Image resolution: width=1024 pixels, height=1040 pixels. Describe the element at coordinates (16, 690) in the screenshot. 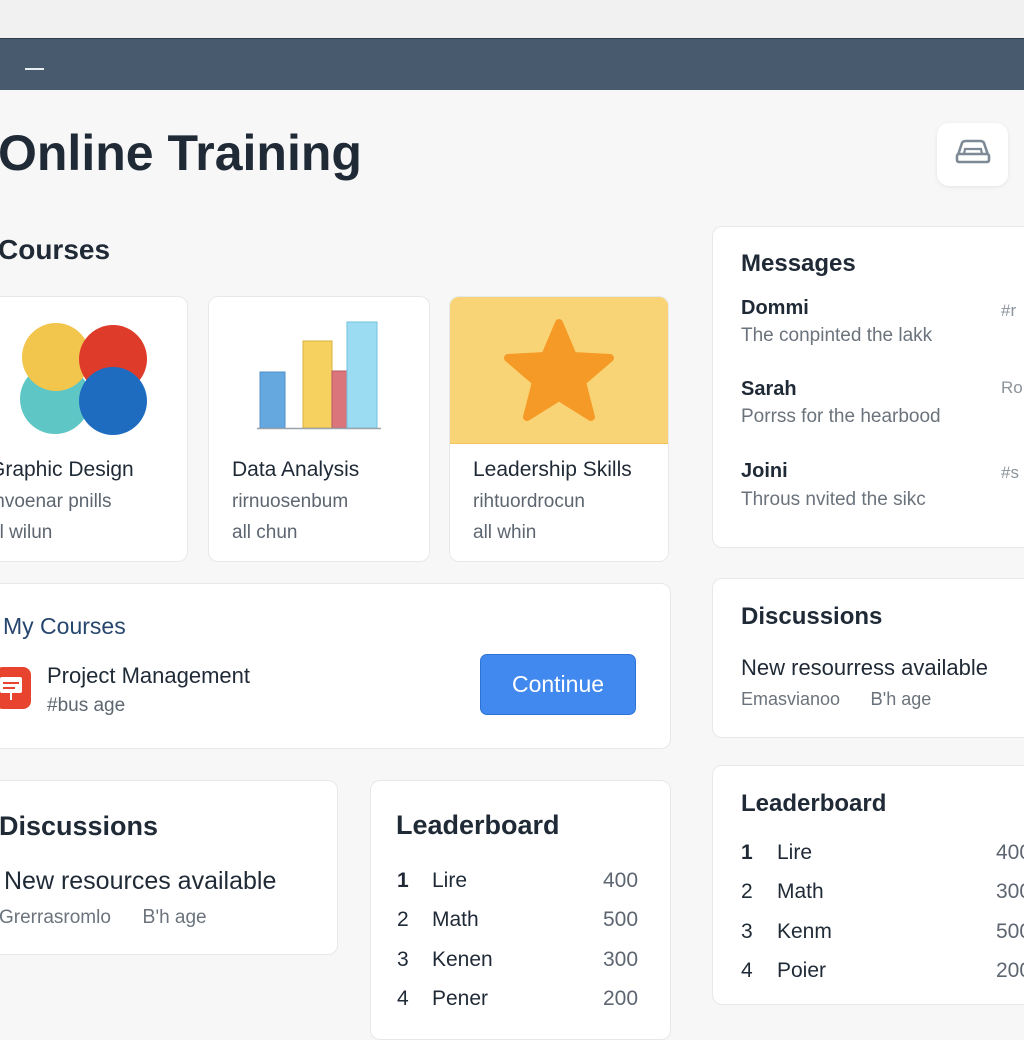

I see `presentation-icon` at that location.